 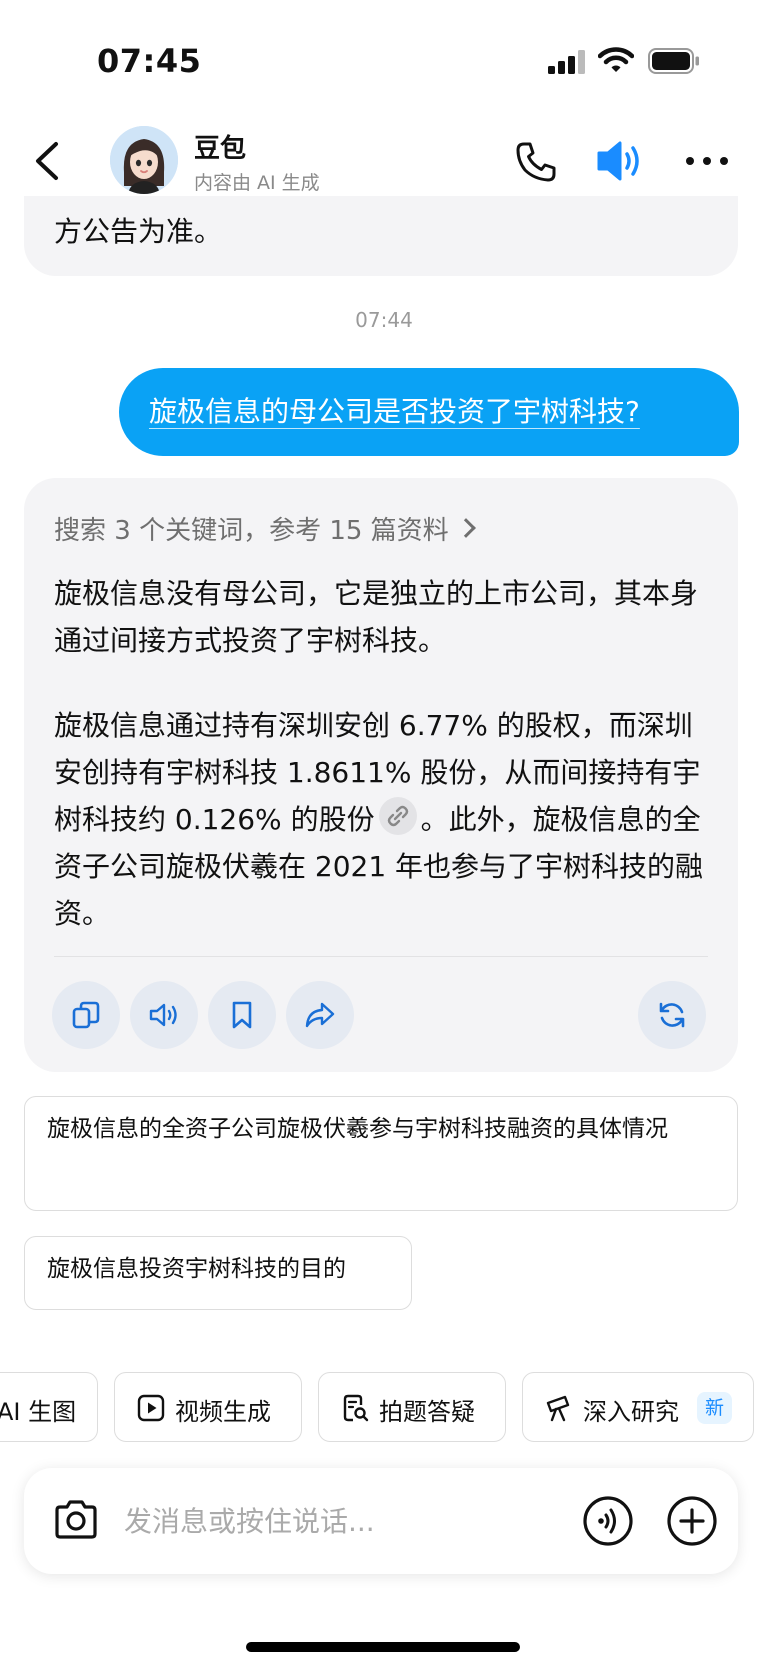 I want to click on tool-label: 拍题答疑, so click(x=427, y=1412).